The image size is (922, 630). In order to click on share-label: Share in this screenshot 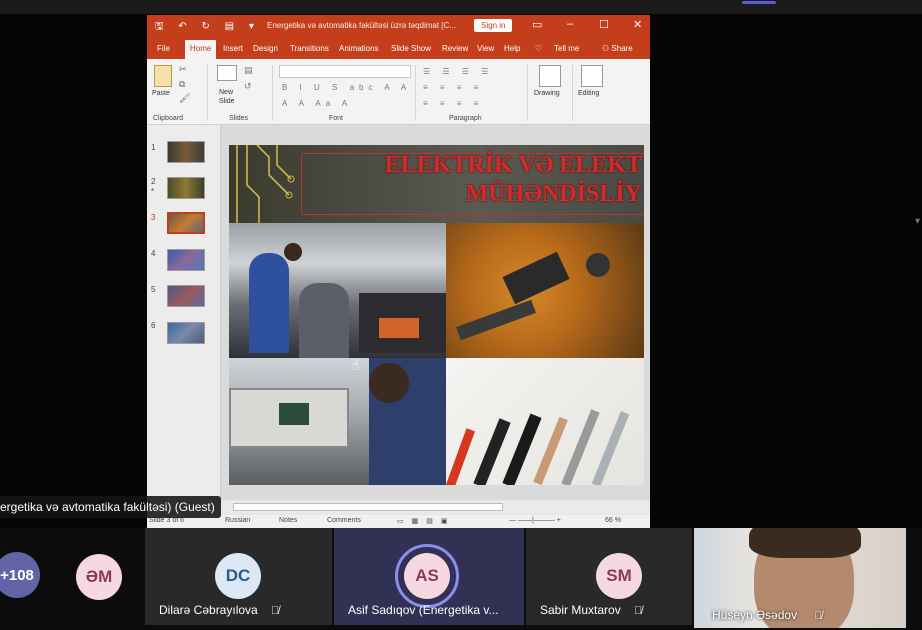, I will do `click(622, 48)`.